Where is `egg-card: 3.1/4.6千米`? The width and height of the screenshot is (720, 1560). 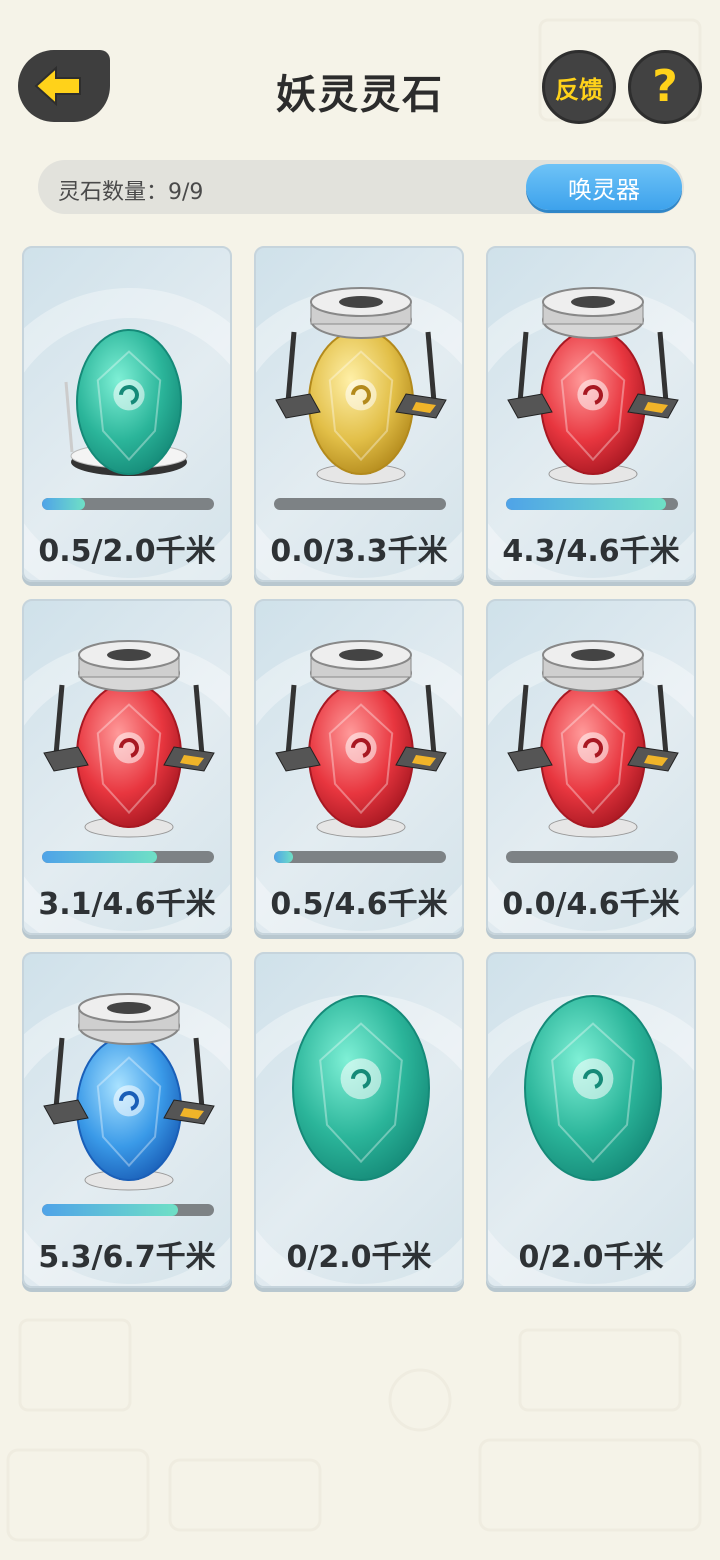 egg-card: 3.1/4.6千米 is located at coordinates (127, 767).